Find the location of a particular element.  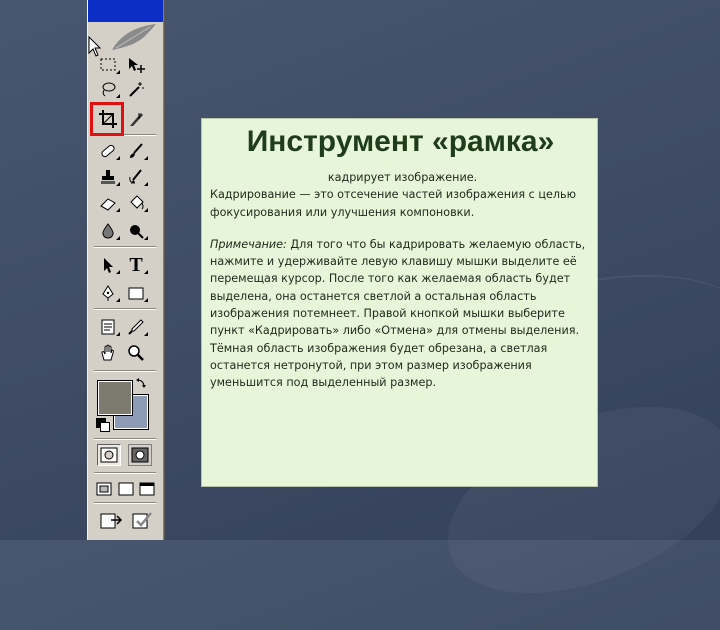

toolbox-title-bar is located at coordinates (125, 11).